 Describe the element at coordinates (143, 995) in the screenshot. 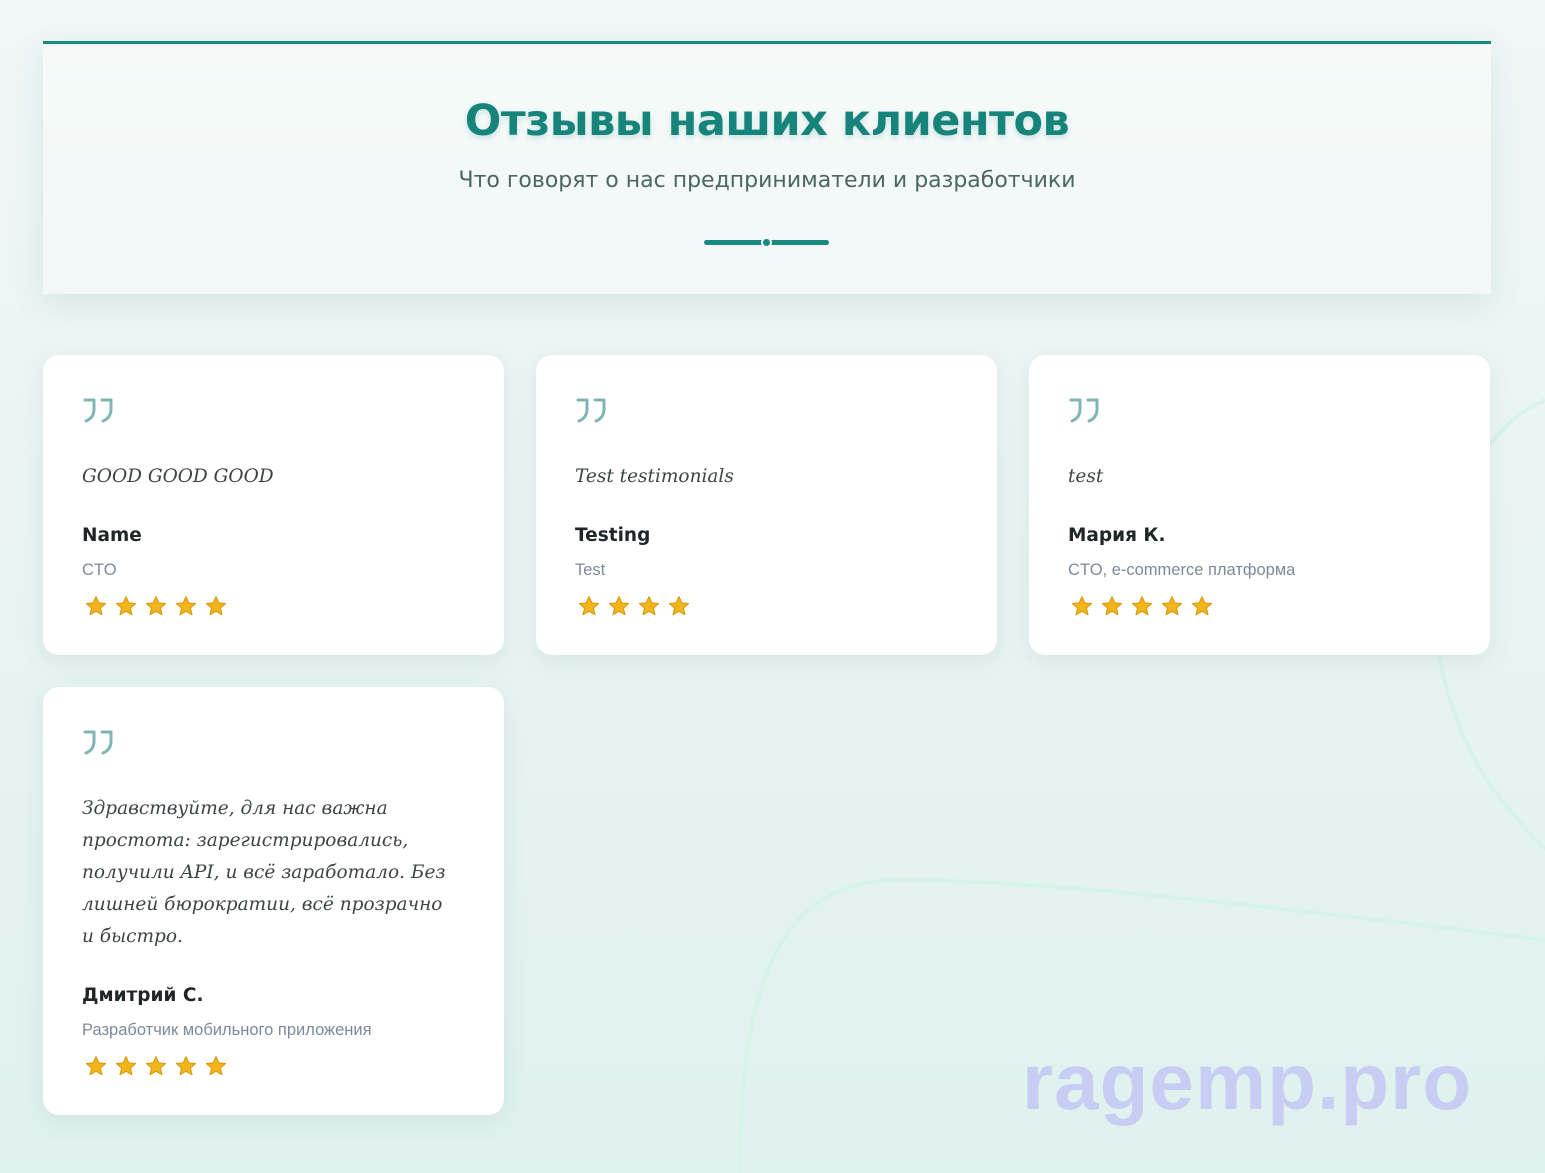

I see `testimonial-author: Дмитрий С.` at that location.